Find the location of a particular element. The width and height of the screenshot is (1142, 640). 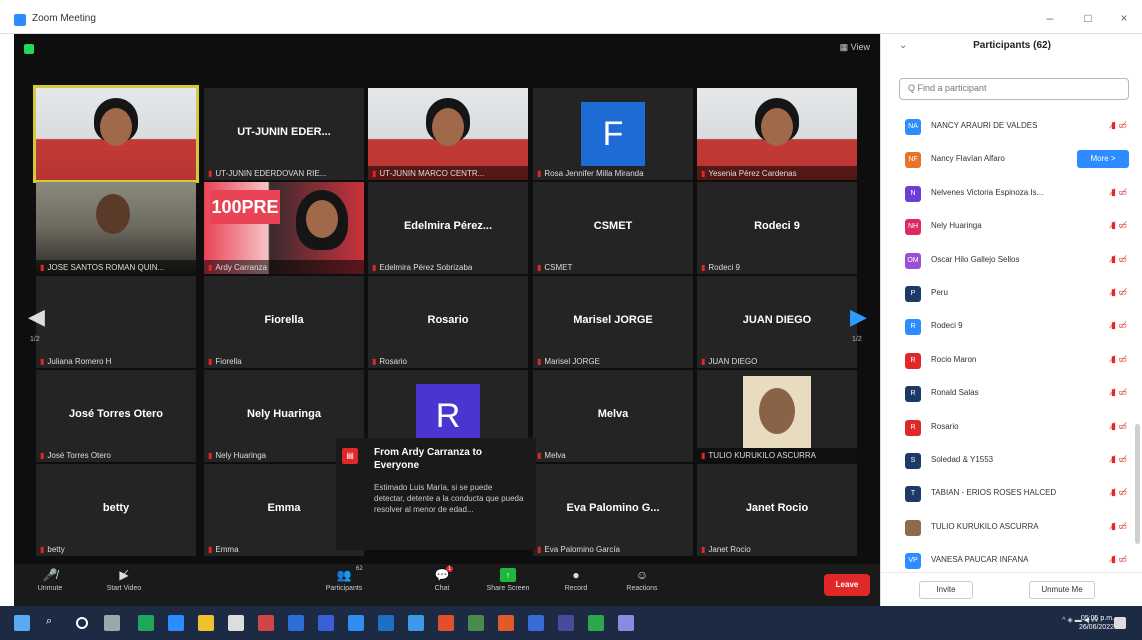

participant-tile: ▮ Yesenia Pérez Cardenas is located at coordinates (777, 134).